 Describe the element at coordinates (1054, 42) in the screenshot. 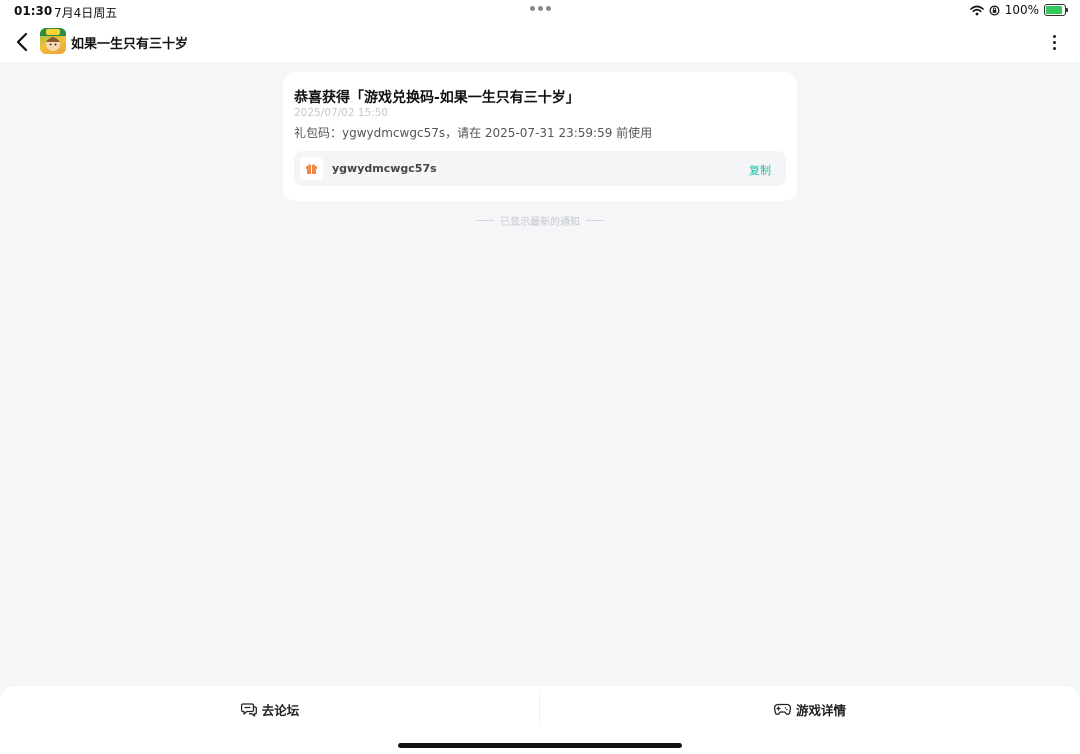

I see `more-options-button` at that location.